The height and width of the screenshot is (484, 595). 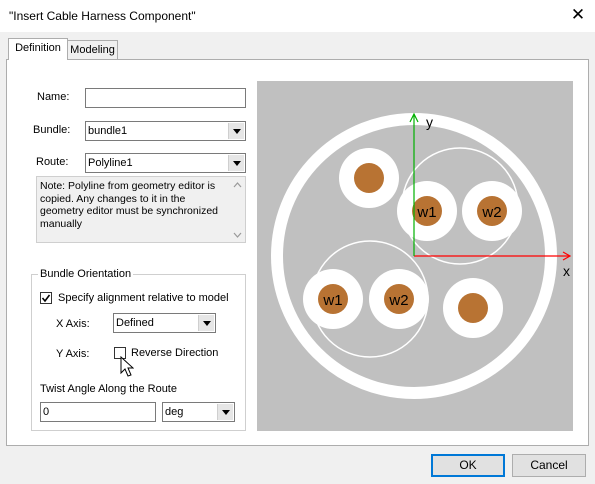 I want to click on xaxis-label: X Axis:, so click(x=73, y=324).